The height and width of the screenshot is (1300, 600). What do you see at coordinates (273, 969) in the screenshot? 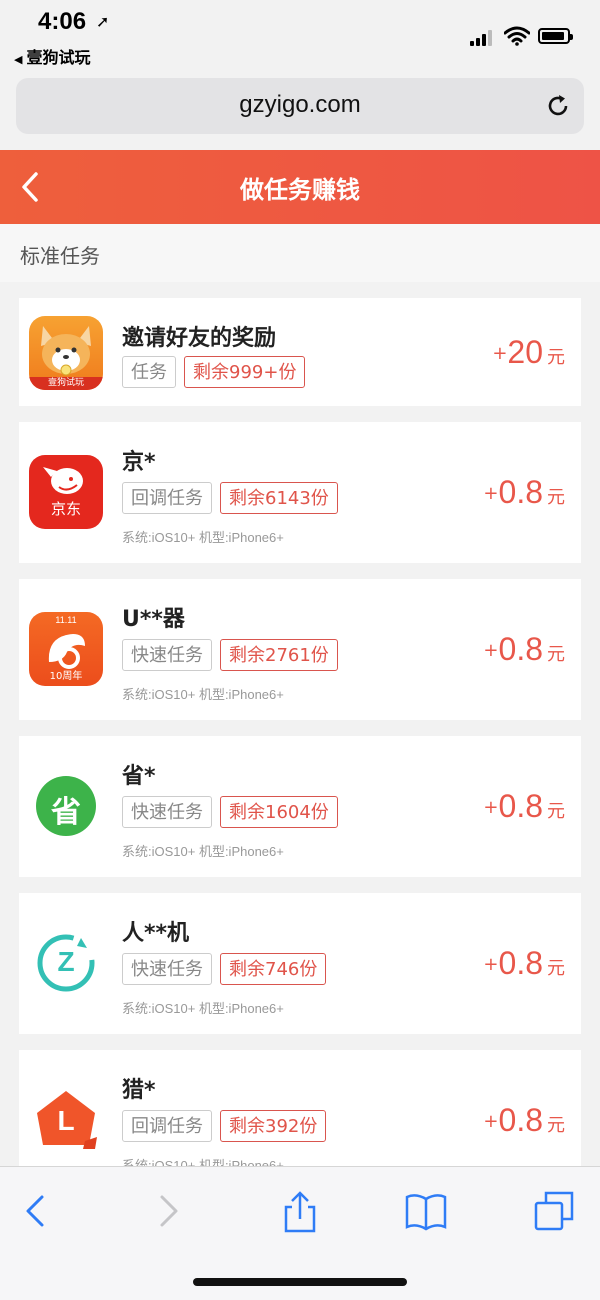
I see `remaining-tag: 剩余746份` at bounding box center [273, 969].